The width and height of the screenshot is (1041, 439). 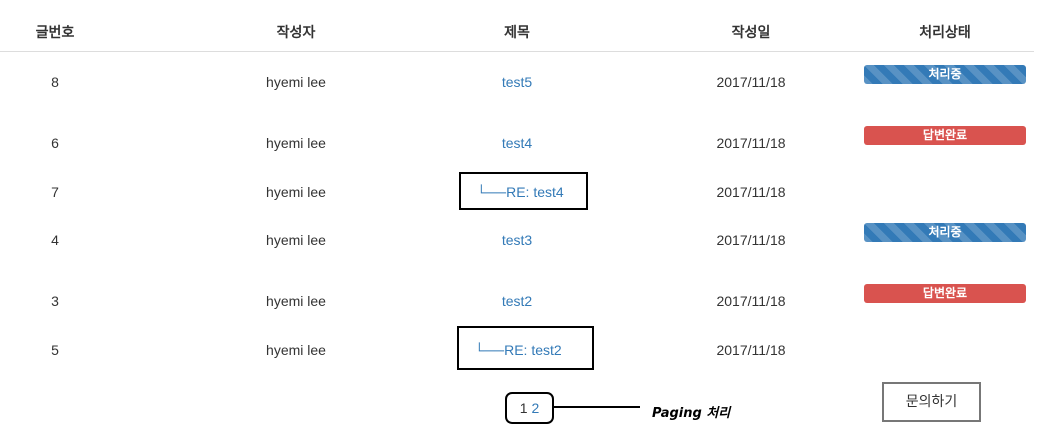 What do you see at coordinates (296, 33) in the screenshot?
I see `header-author: 작성자` at bounding box center [296, 33].